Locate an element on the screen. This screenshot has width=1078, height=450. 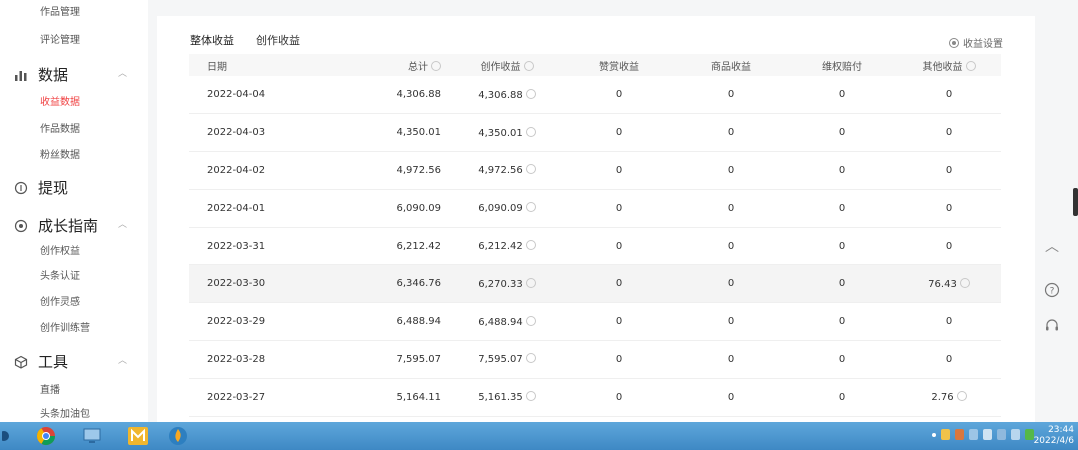
table-row: 2022-03-29 6,488.94 6,488.94 0 0 0 0 is located at coordinates (595, 322).